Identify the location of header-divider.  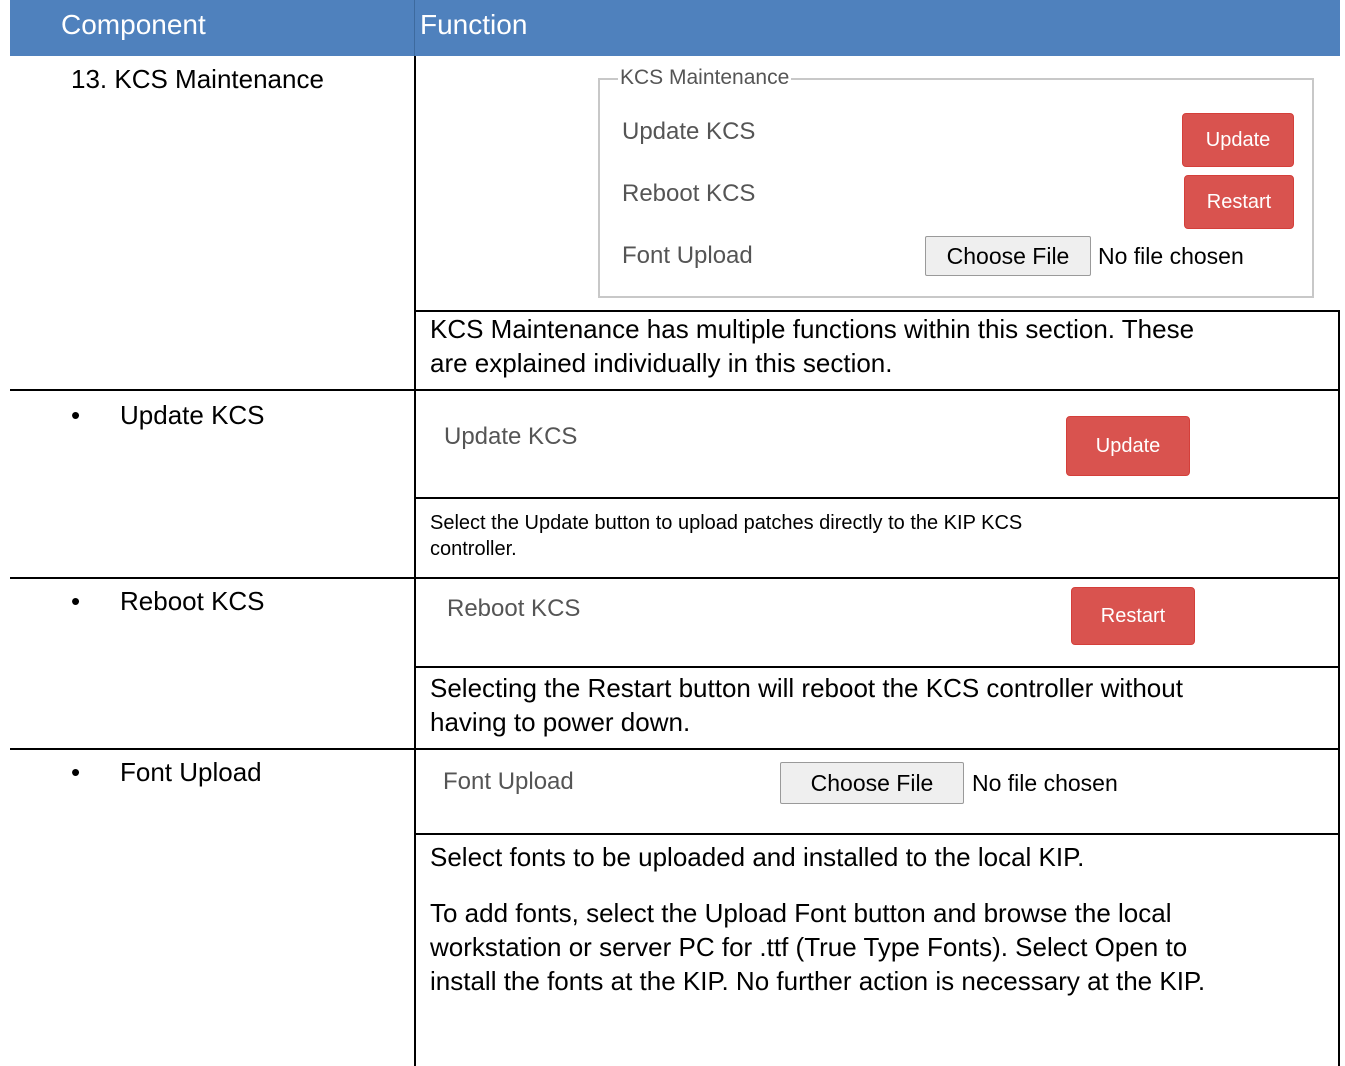
(414, 28).